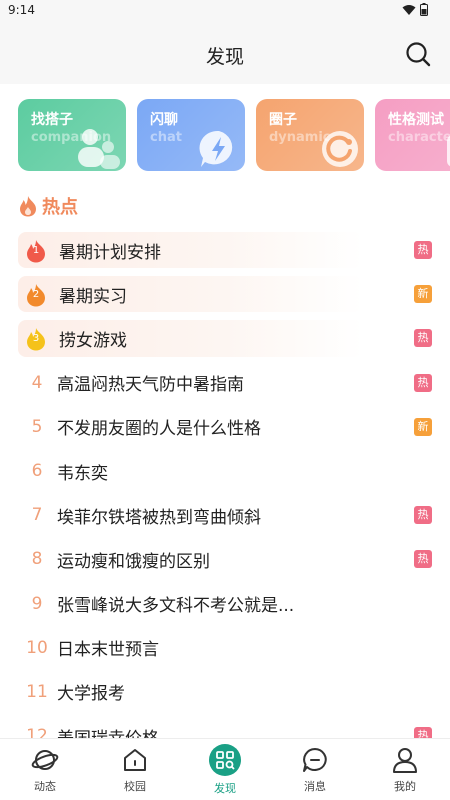 The height and width of the screenshot is (800, 450). I want to click on list-item: 2 暑期实习 新, so click(227, 294).